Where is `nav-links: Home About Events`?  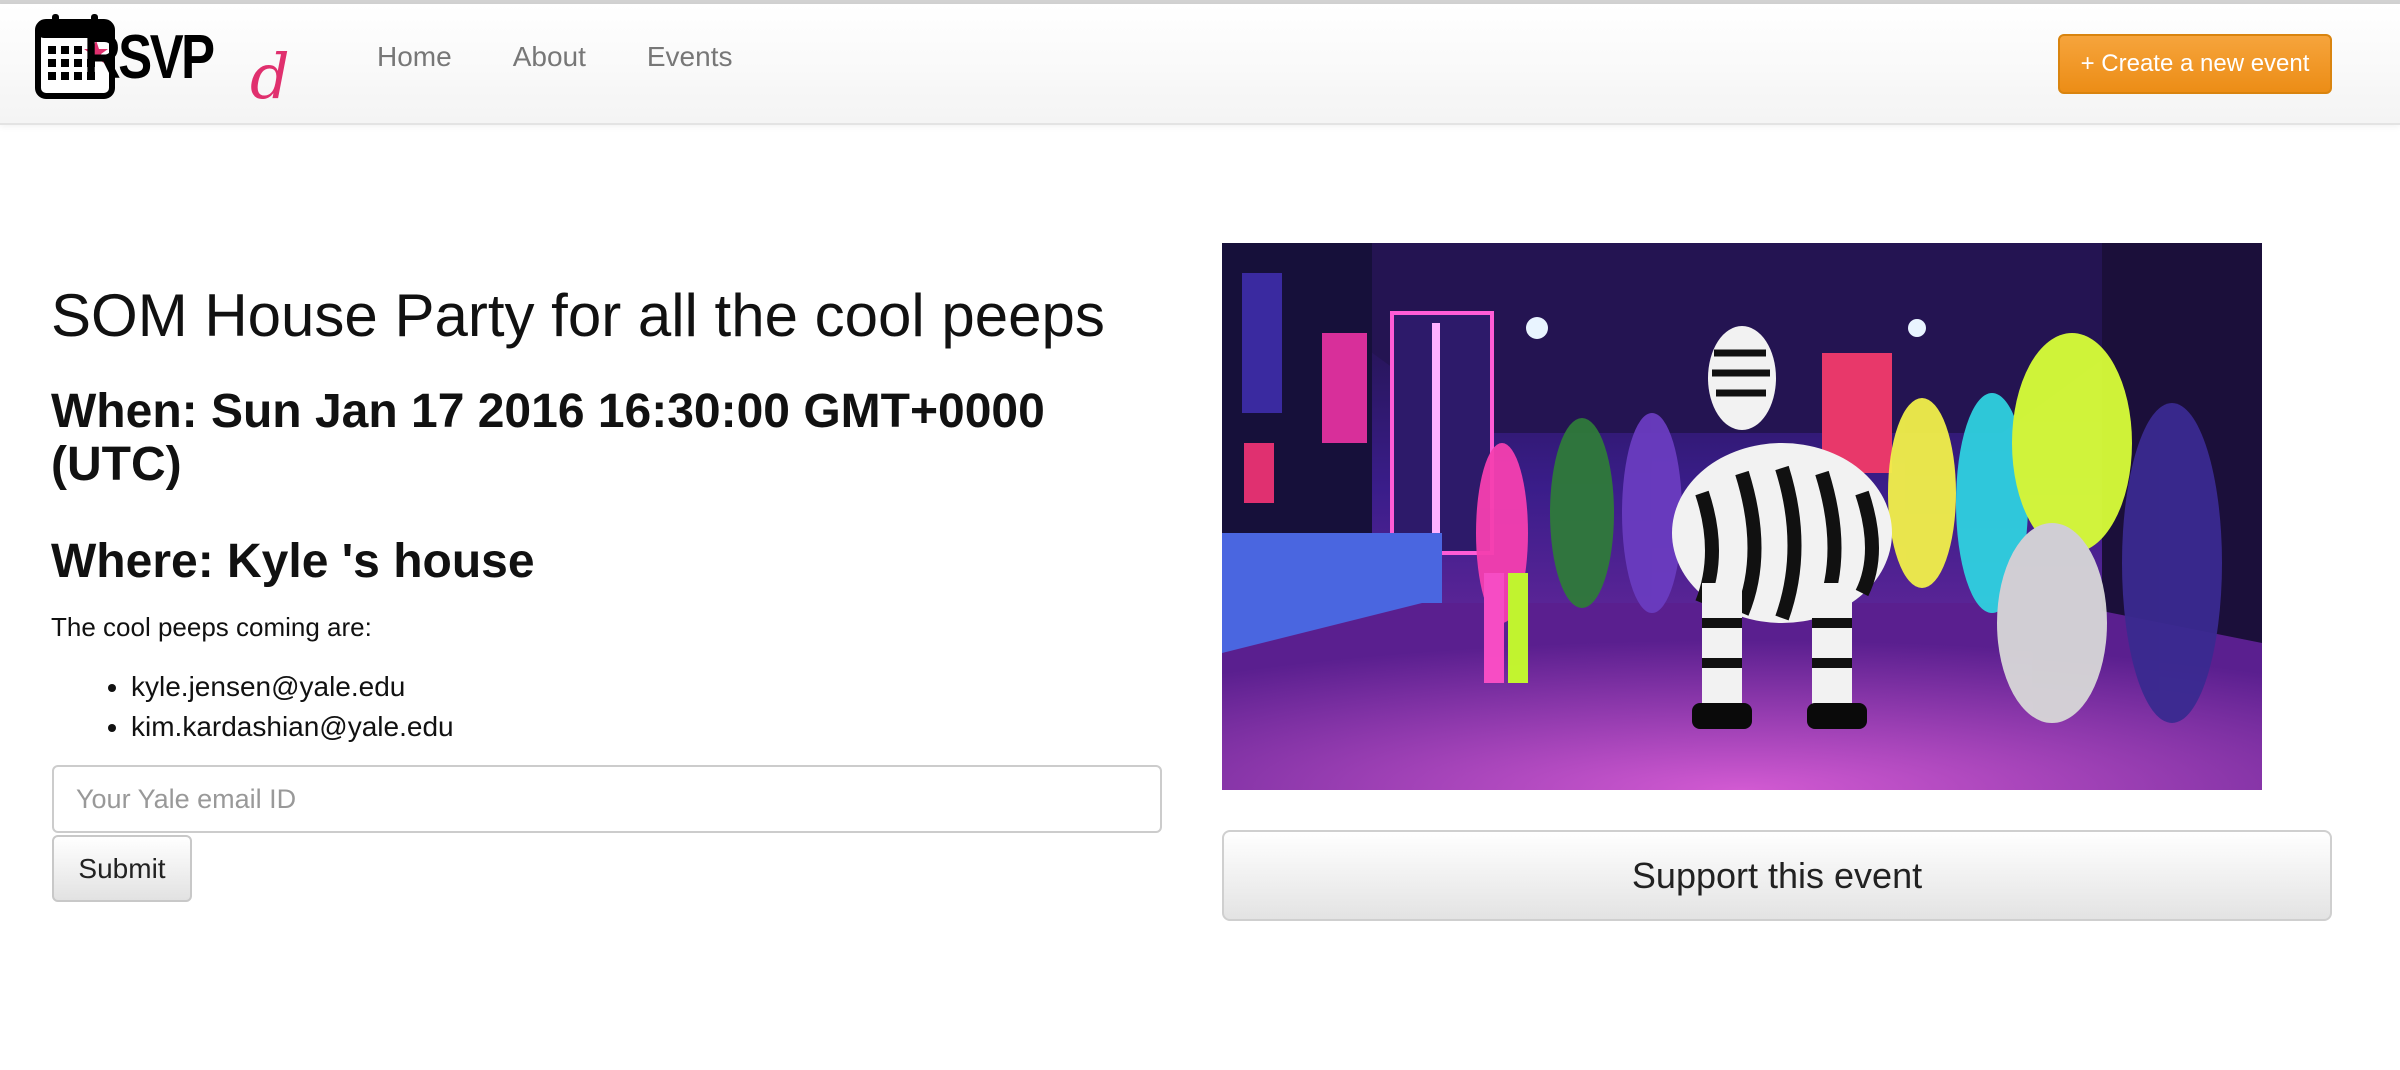 nav-links: Home About Events is located at coordinates (585, 57).